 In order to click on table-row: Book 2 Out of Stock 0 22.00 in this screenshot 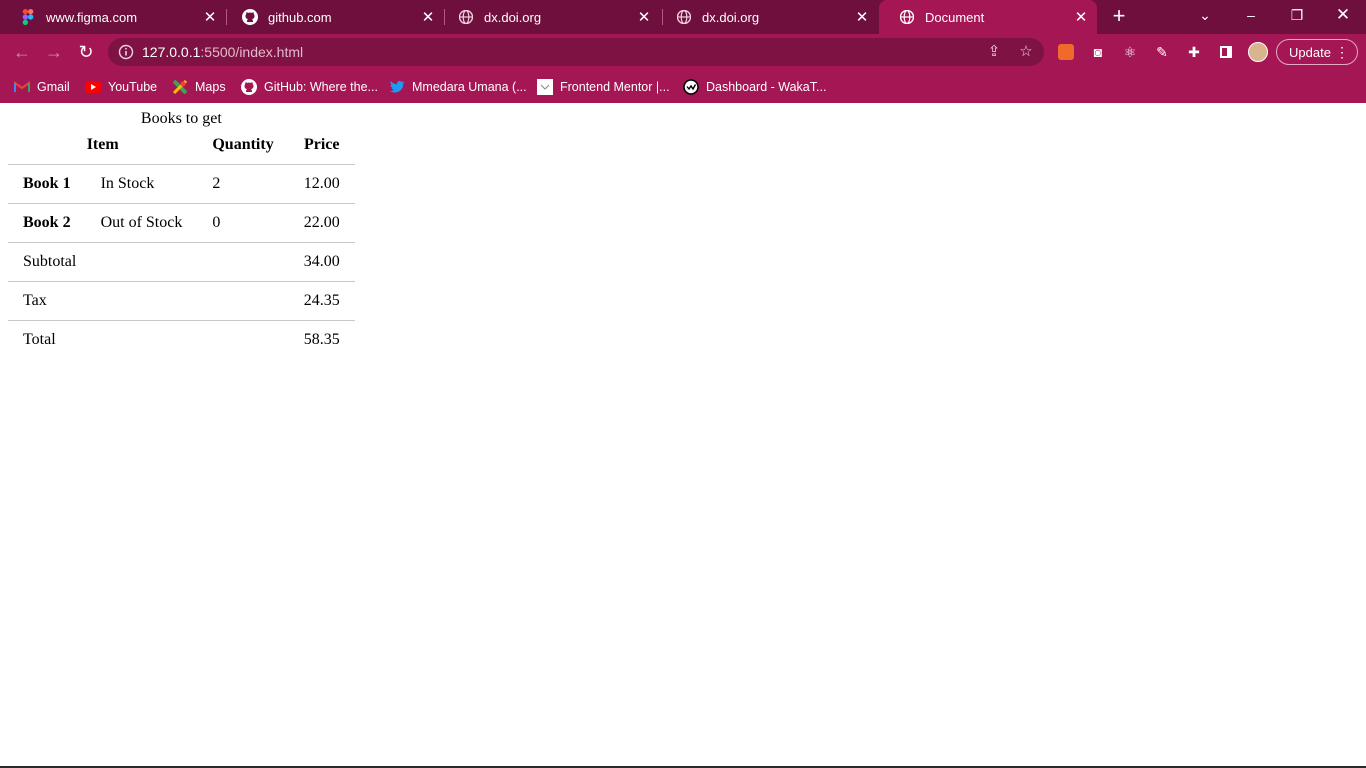, I will do `click(181, 223)`.